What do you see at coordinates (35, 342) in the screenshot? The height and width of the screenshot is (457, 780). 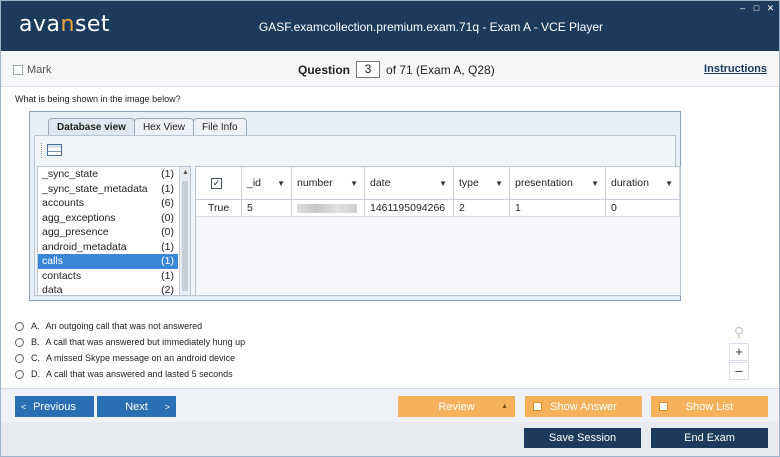 I see `answer-letter: B.` at bounding box center [35, 342].